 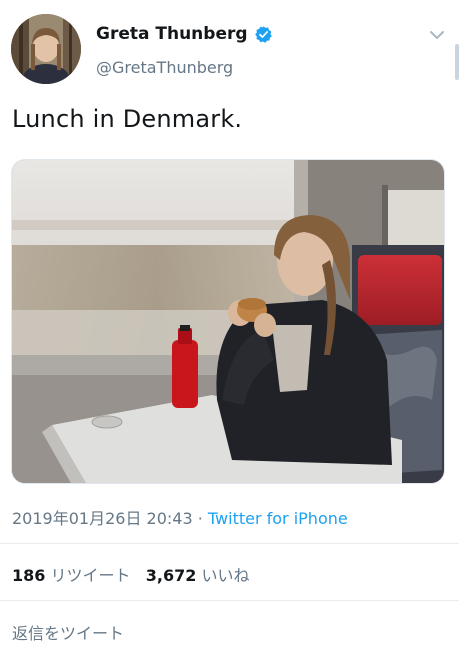 I want to click on chevron-down-icon, so click(x=437, y=34).